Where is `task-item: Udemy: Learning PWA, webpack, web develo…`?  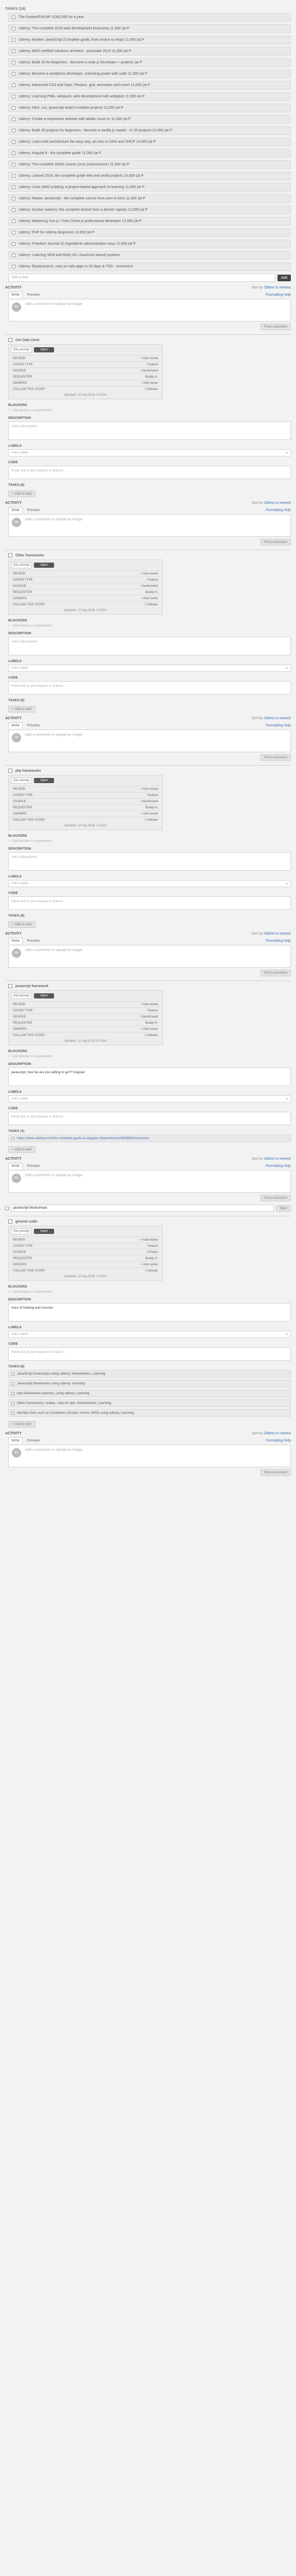 task-item: Udemy: Learning PWA, webpack, web develo… is located at coordinates (149, 96).